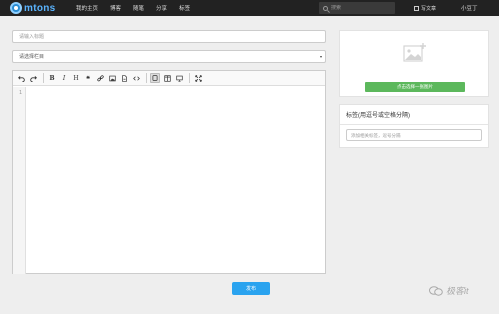 The image size is (499, 314). Describe the element at coordinates (429, 8) in the screenshot. I see `write-article-label: 写文章` at that location.